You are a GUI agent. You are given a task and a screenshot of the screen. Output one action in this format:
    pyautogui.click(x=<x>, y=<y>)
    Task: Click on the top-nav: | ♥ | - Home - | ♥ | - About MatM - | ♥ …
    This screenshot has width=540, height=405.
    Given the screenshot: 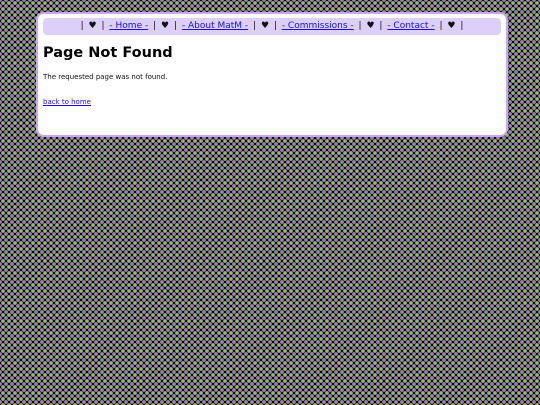 What is the action you would take?
    pyautogui.click(x=272, y=26)
    